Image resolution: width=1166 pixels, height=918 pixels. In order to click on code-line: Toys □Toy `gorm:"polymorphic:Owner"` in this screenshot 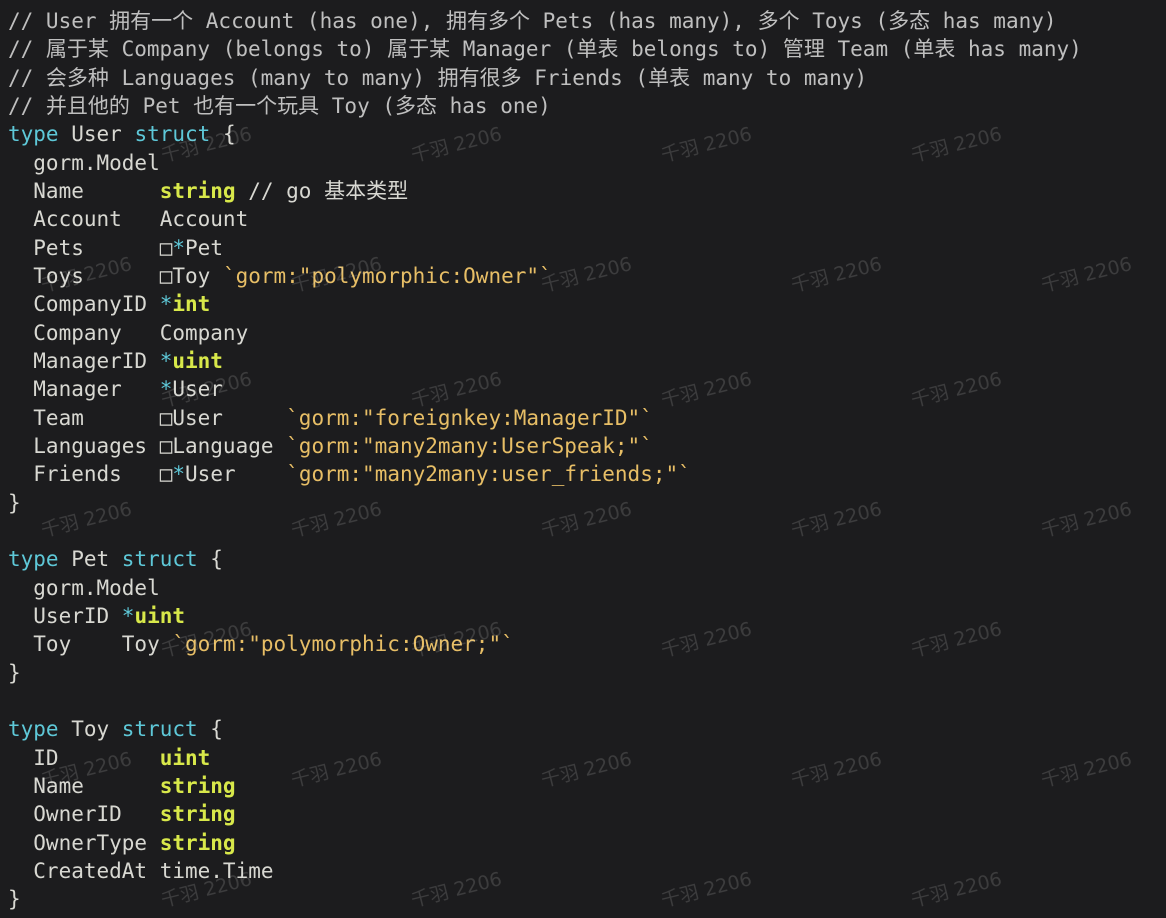, I will do `click(545, 276)`.